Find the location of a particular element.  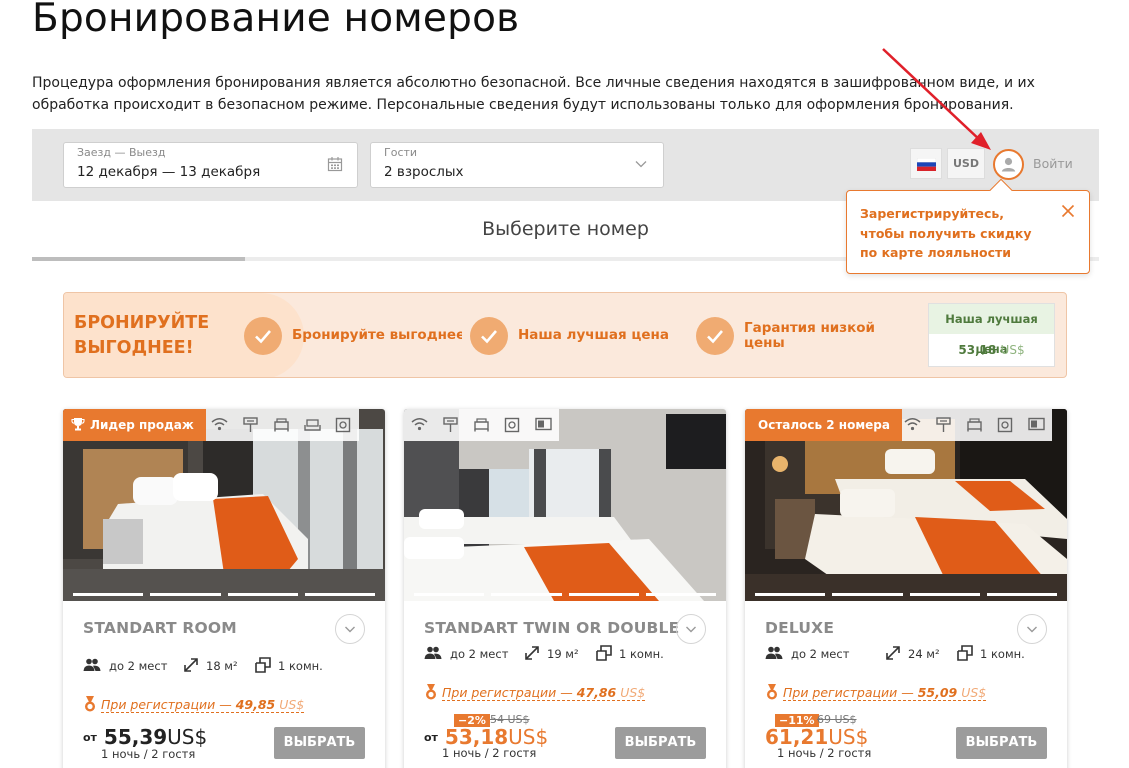

best-price-label: Наша лучшая цена is located at coordinates (991, 330).